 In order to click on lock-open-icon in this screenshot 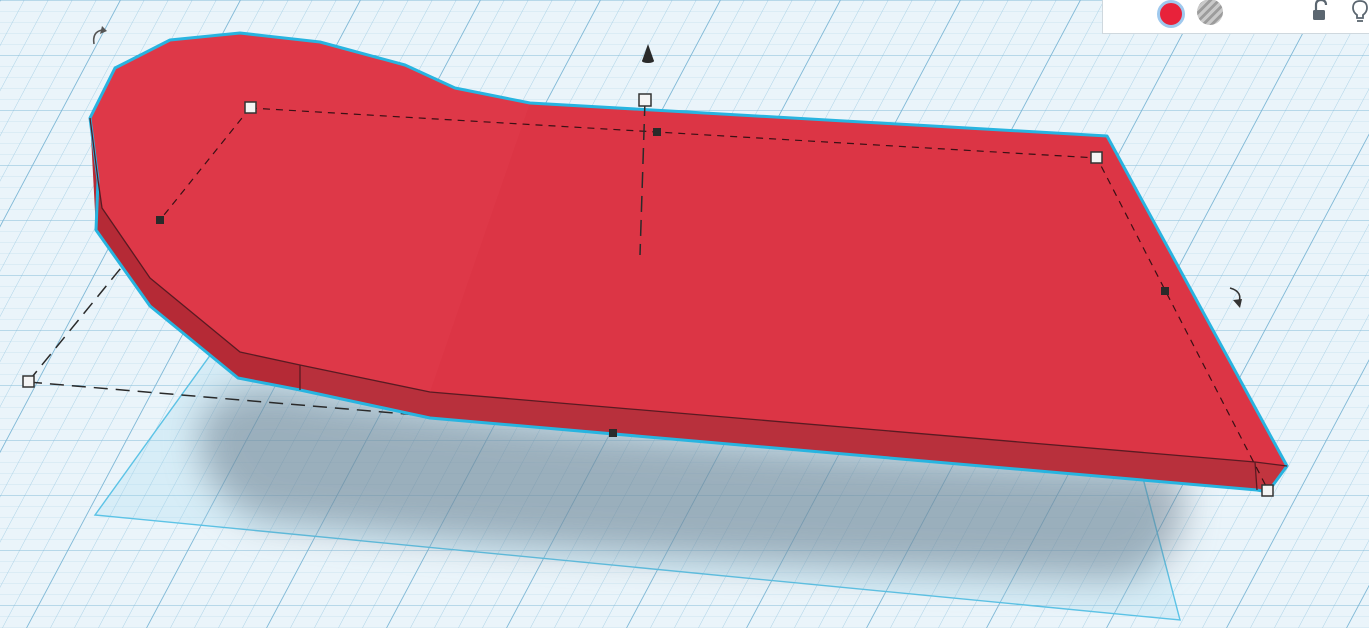, I will do `click(1320, 11)`.